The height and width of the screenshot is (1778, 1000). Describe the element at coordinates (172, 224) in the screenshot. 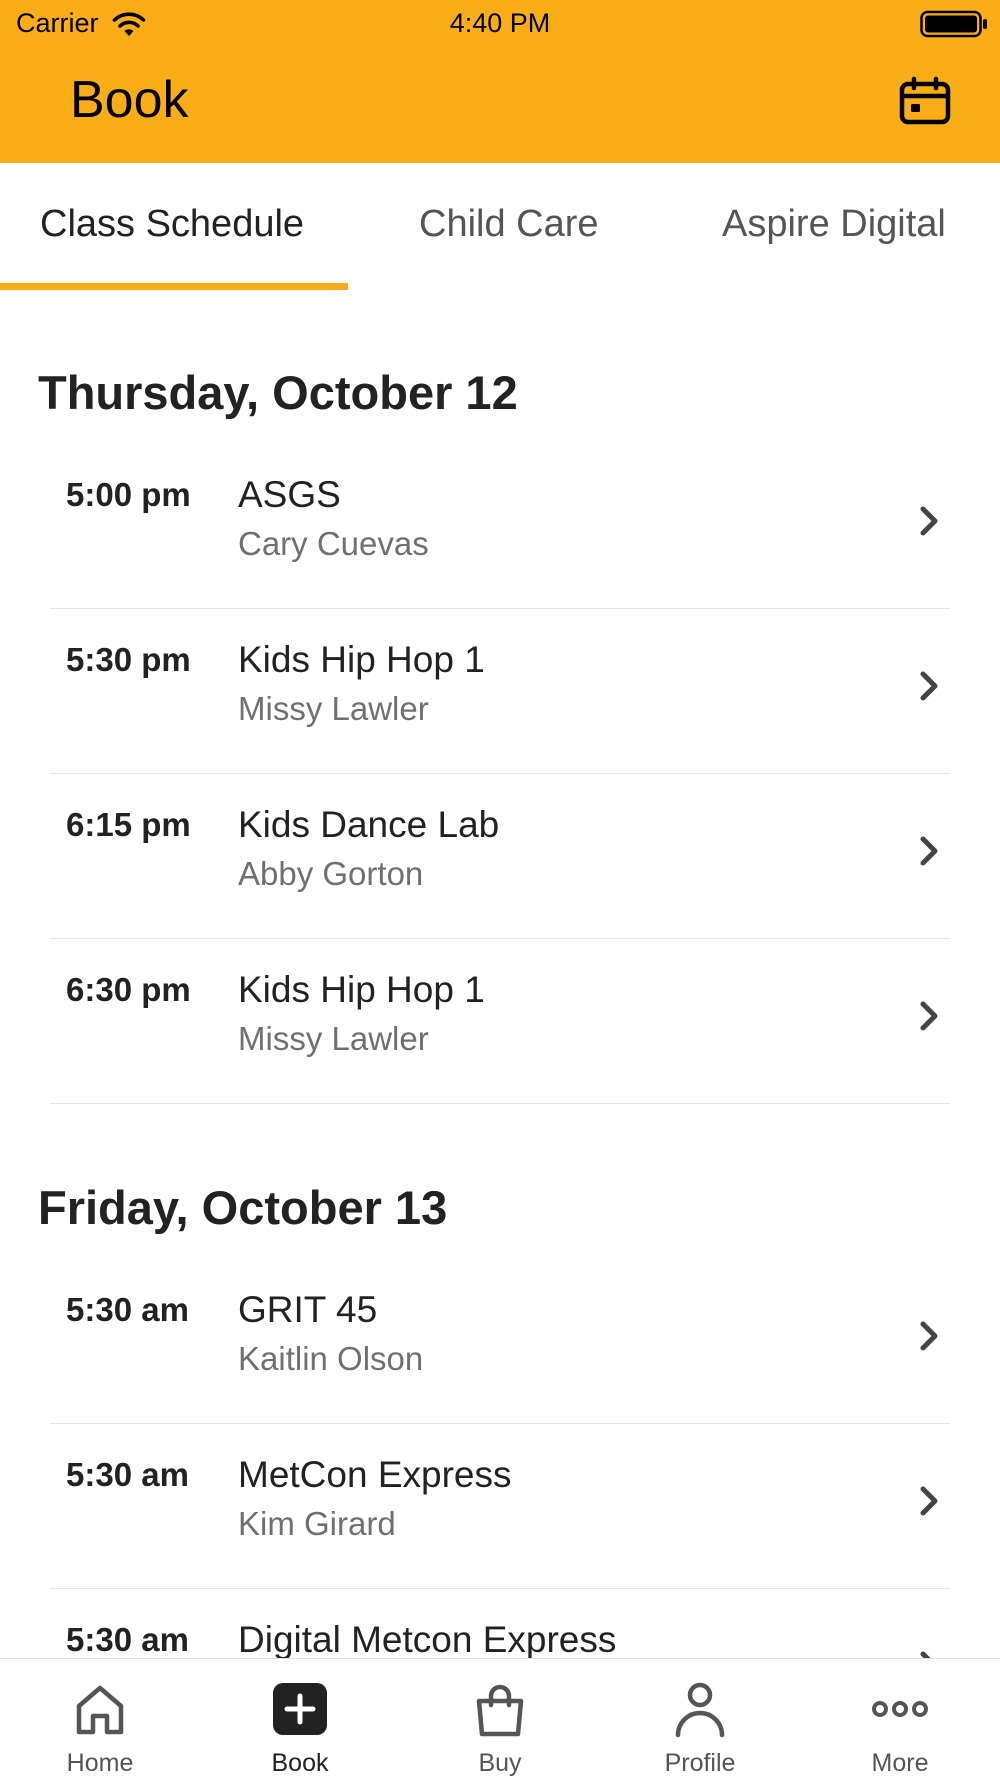

I see `tab-class-schedule: Class Schedule` at that location.